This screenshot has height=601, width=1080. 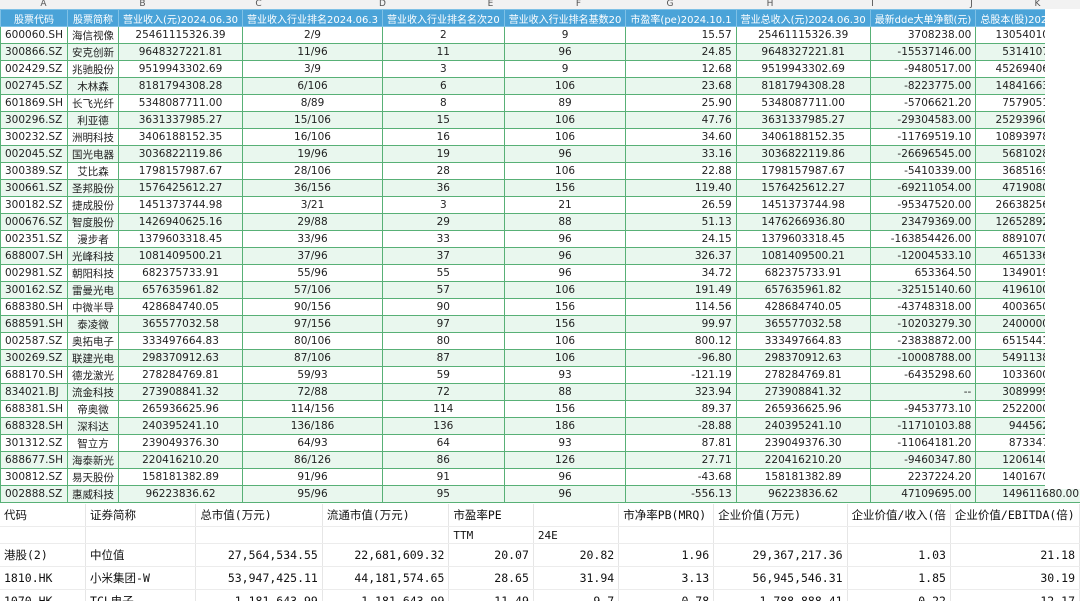 What do you see at coordinates (43, 4) in the screenshot?
I see `column-letter: A` at bounding box center [43, 4].